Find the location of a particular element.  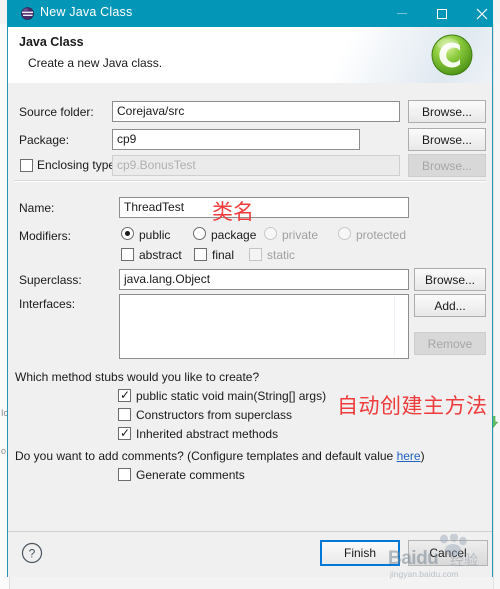

interfaces-remove-button: Remove is located at coordinates (450, 343).